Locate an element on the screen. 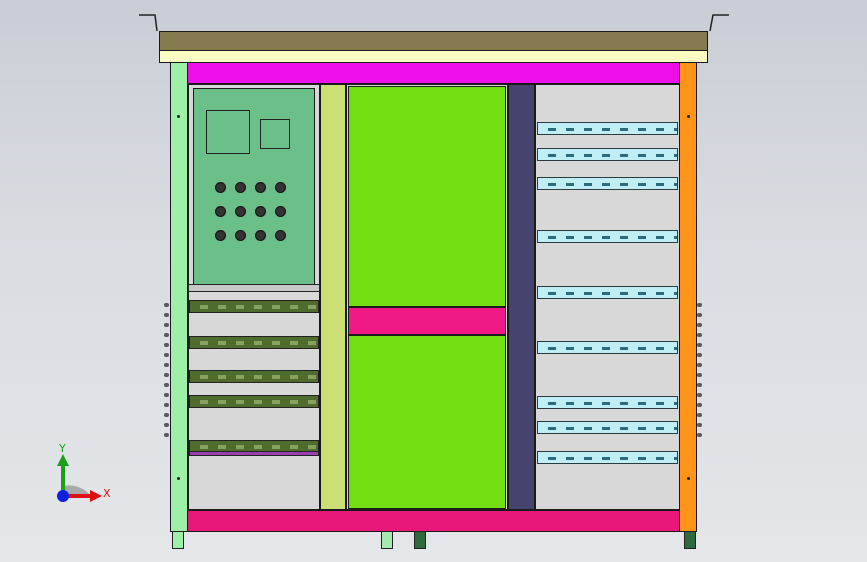 The width and height of the screenshot is (867, 562). panel-display-window-large is located at coordinates (228, 132).